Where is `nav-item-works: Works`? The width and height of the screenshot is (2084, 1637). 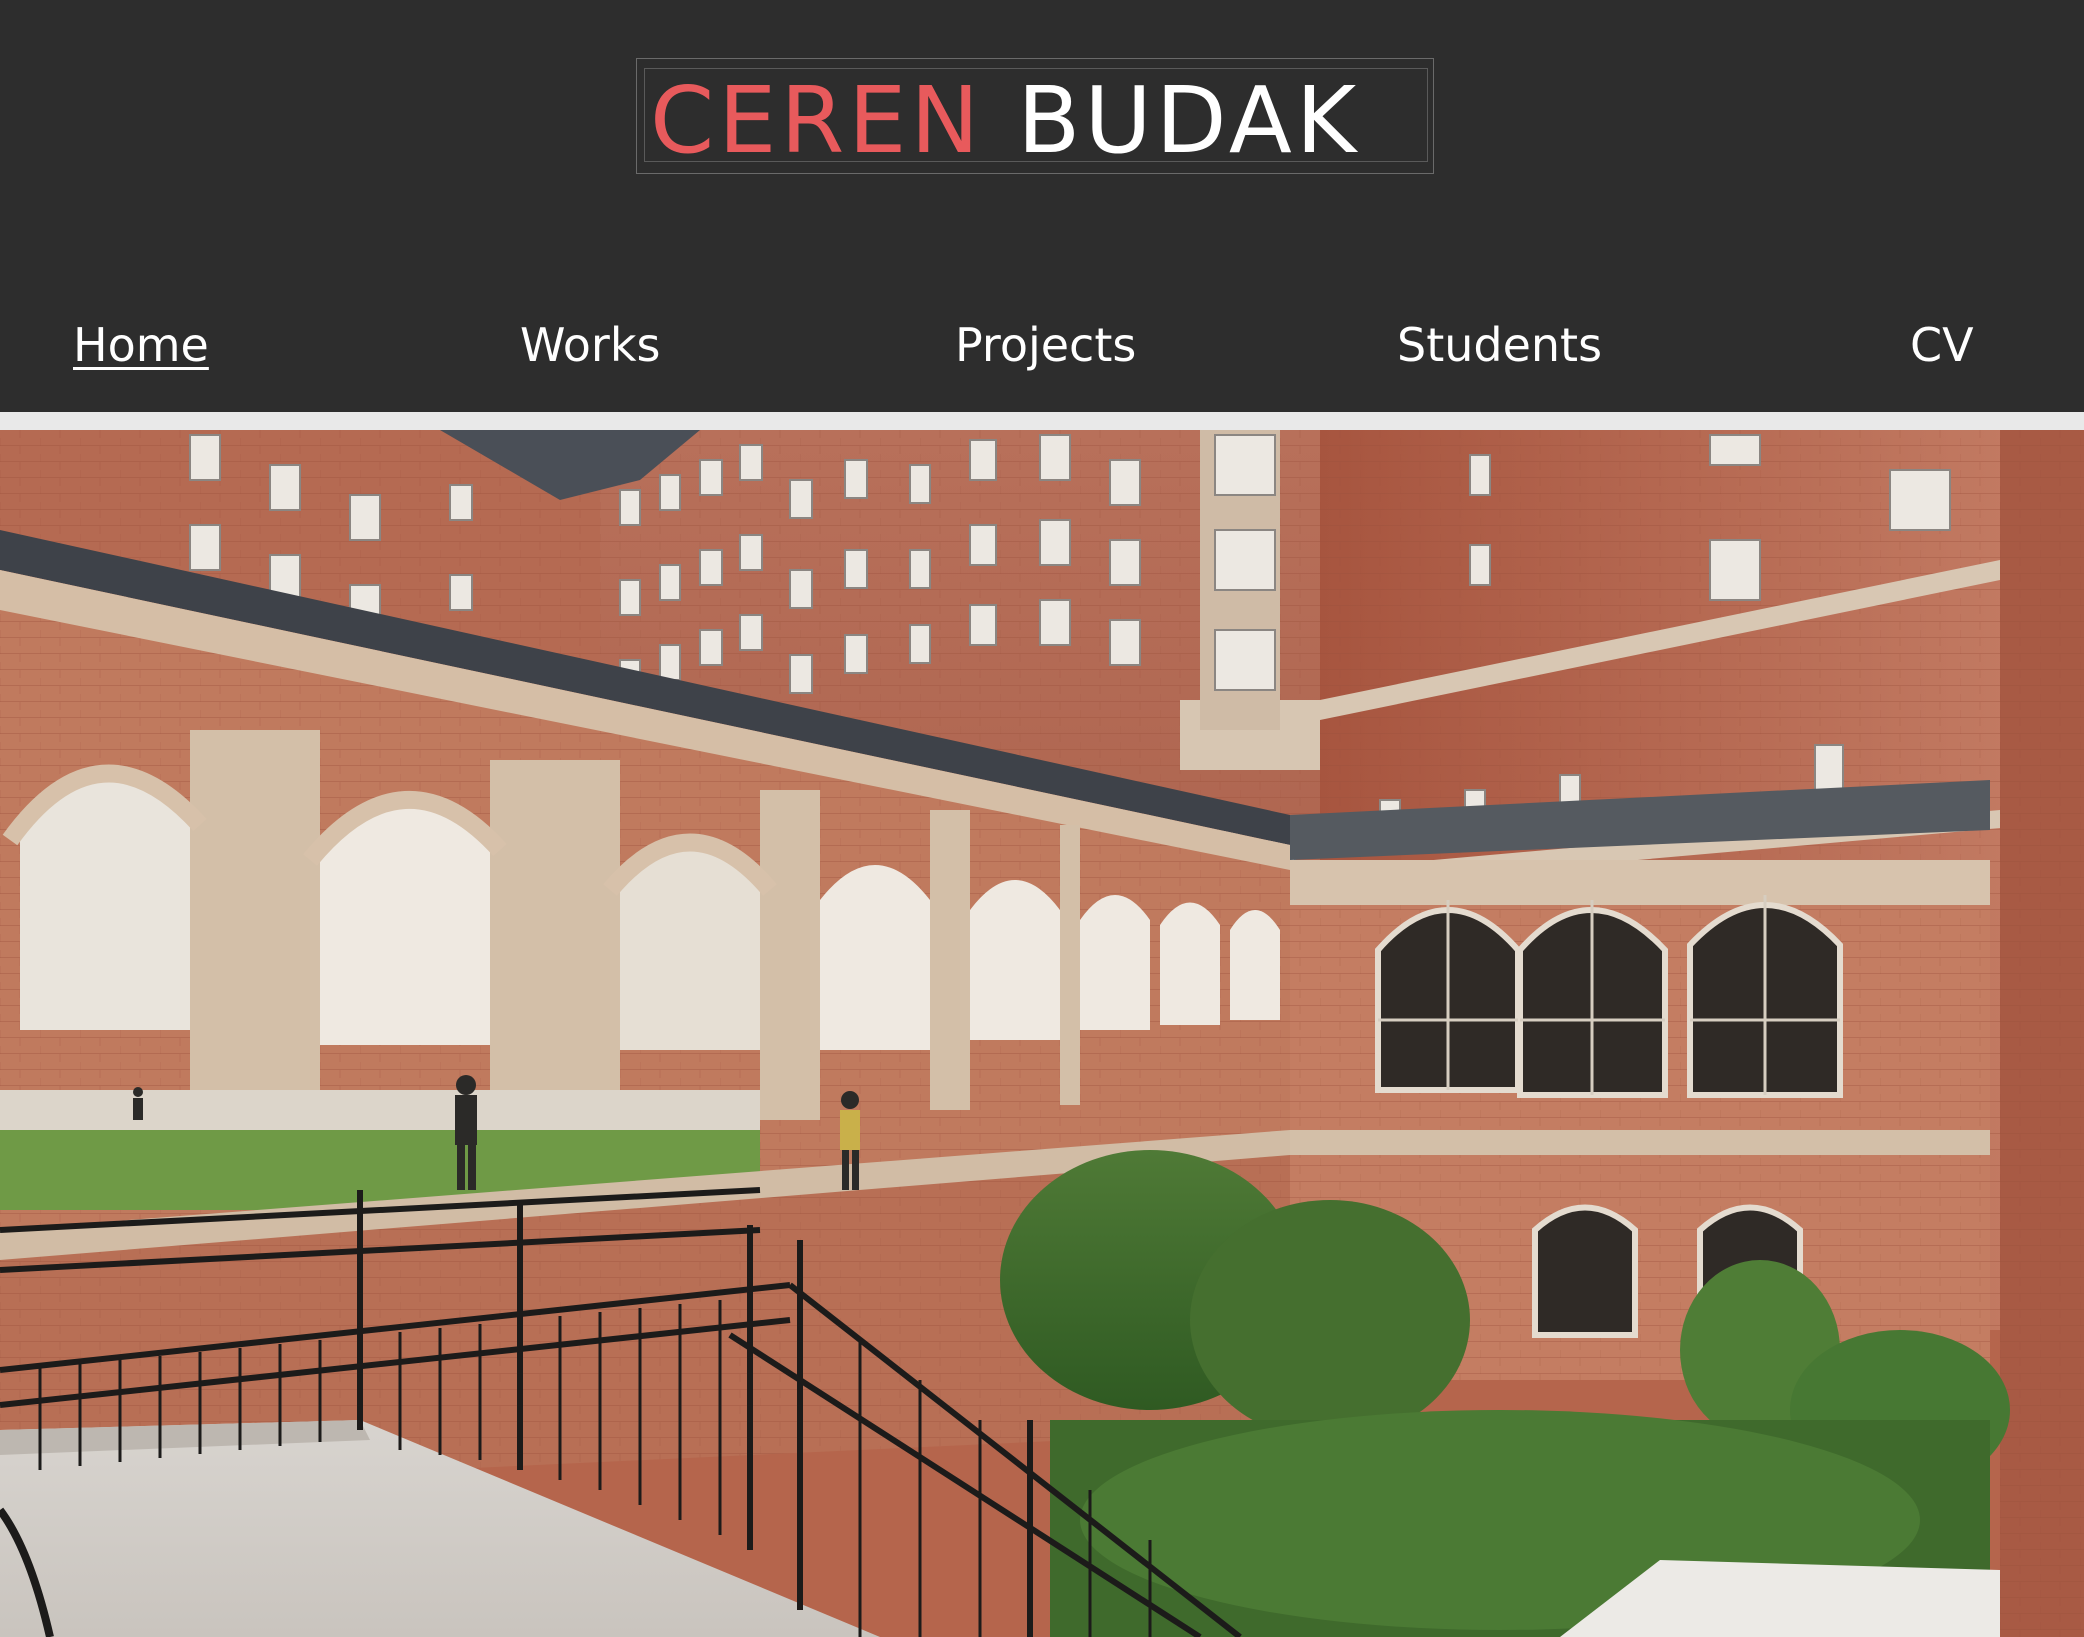 nav-item-works: Works is located at coordinates (590, 345).